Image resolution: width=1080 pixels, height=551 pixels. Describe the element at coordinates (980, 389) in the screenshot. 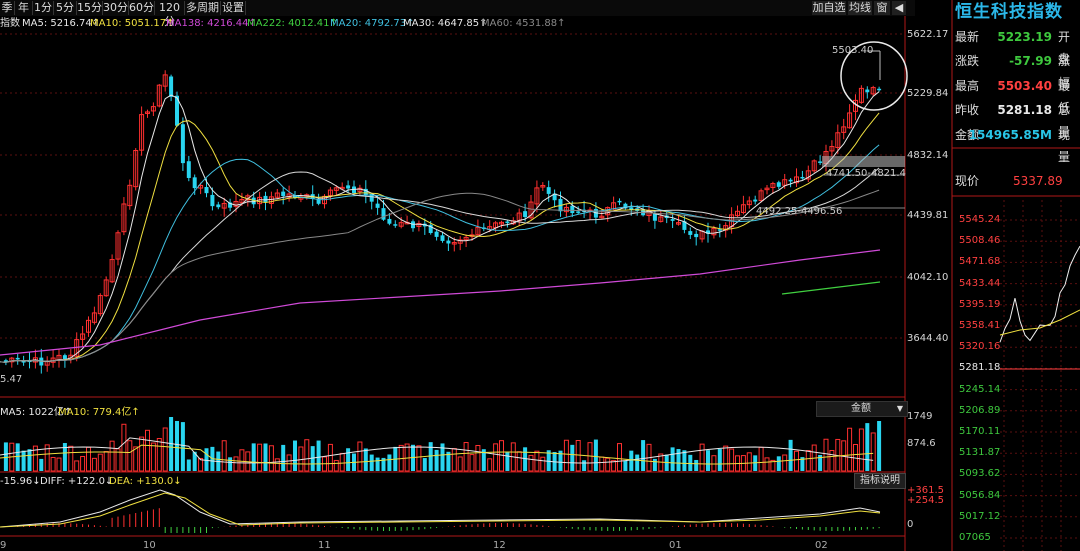

I see `intraday-axis-label: 5245.14` at that location.